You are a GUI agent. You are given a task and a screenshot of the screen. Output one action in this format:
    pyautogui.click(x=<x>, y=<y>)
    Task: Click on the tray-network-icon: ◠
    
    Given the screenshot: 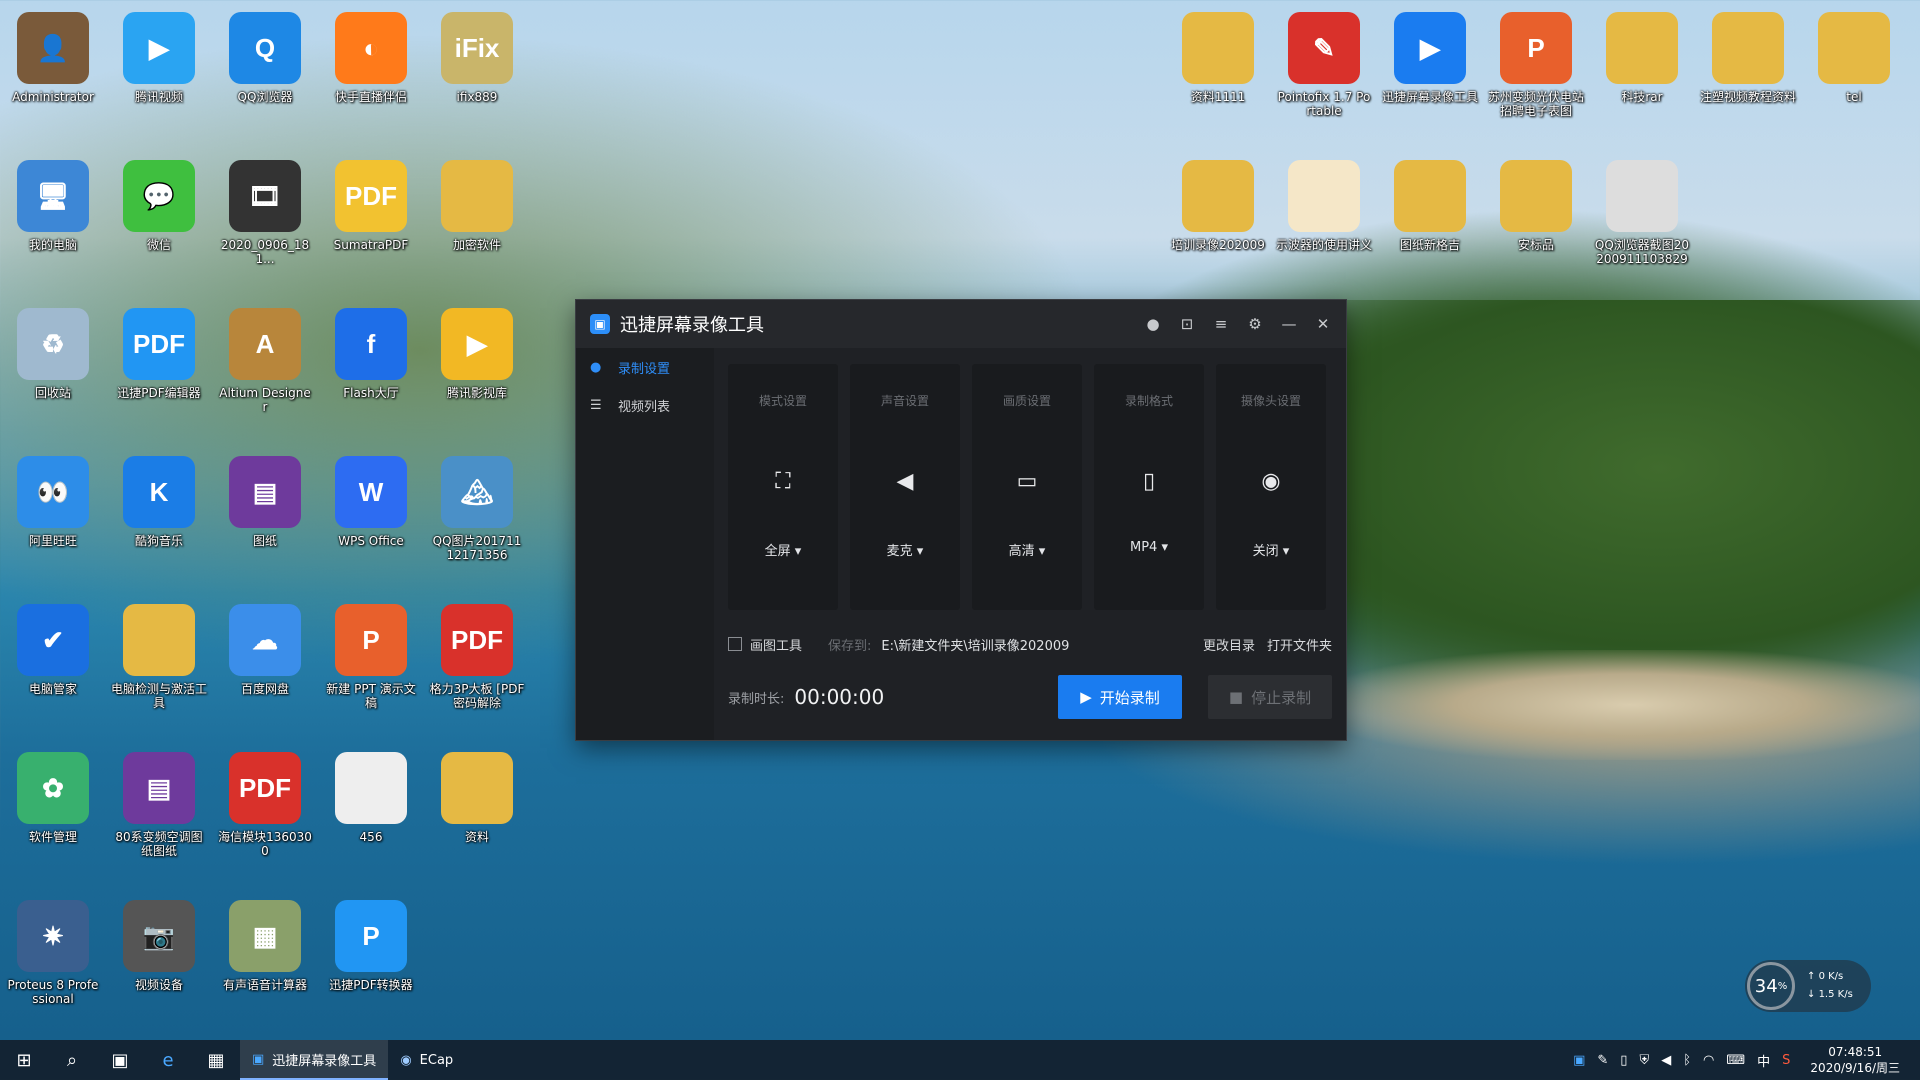 What is the action you would take?
    pyautogui.click(x=1708, y=1060)
    